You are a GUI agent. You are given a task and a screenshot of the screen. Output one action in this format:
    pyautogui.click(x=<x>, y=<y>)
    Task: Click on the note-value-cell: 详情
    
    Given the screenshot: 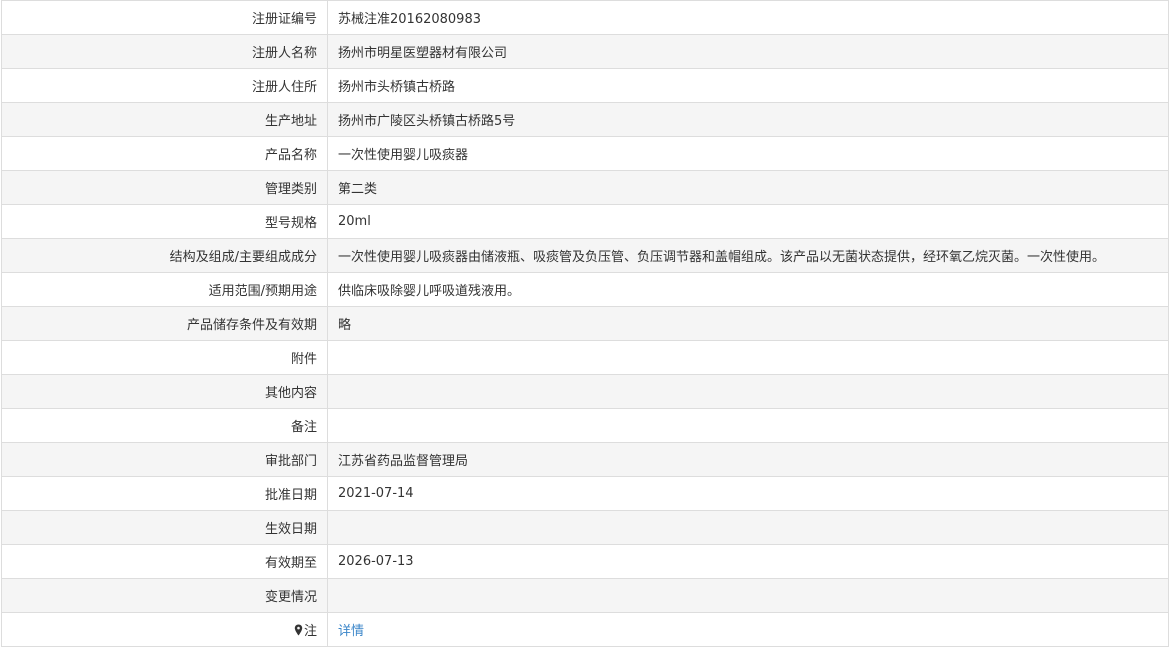 What is the action you would take?
    pyautogui.click(x=748, y=629)
    